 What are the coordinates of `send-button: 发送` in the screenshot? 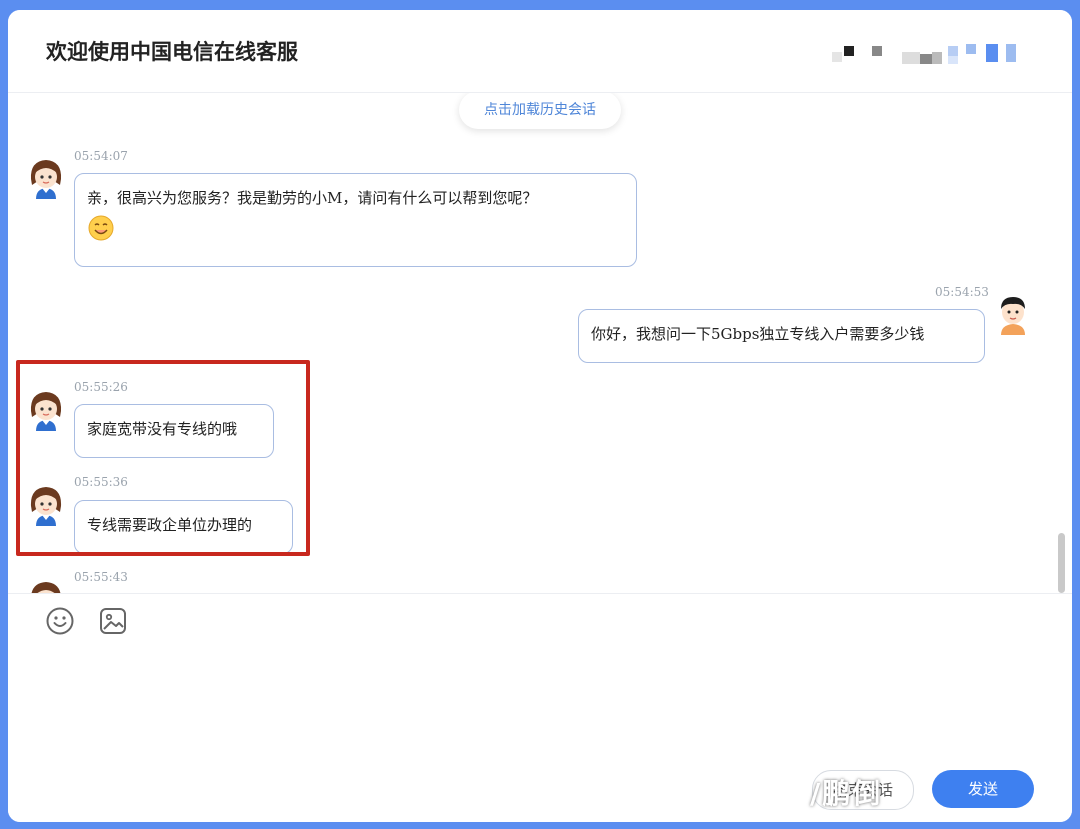 It's located at (983, 789).